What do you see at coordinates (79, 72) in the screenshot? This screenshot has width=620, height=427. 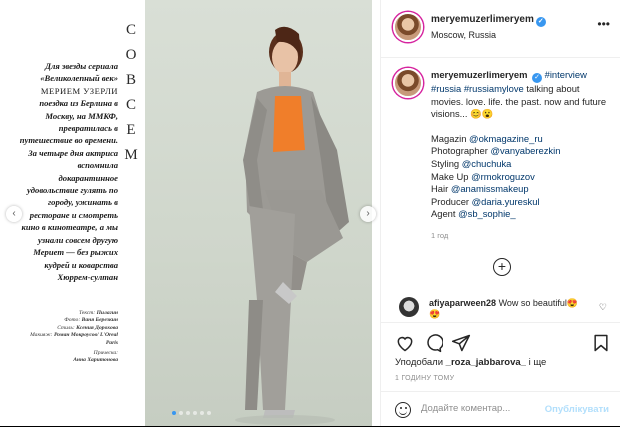 I see `magazine-intro: Для звезды сериала «Великолепный век»` at bounding box center [79, 72].